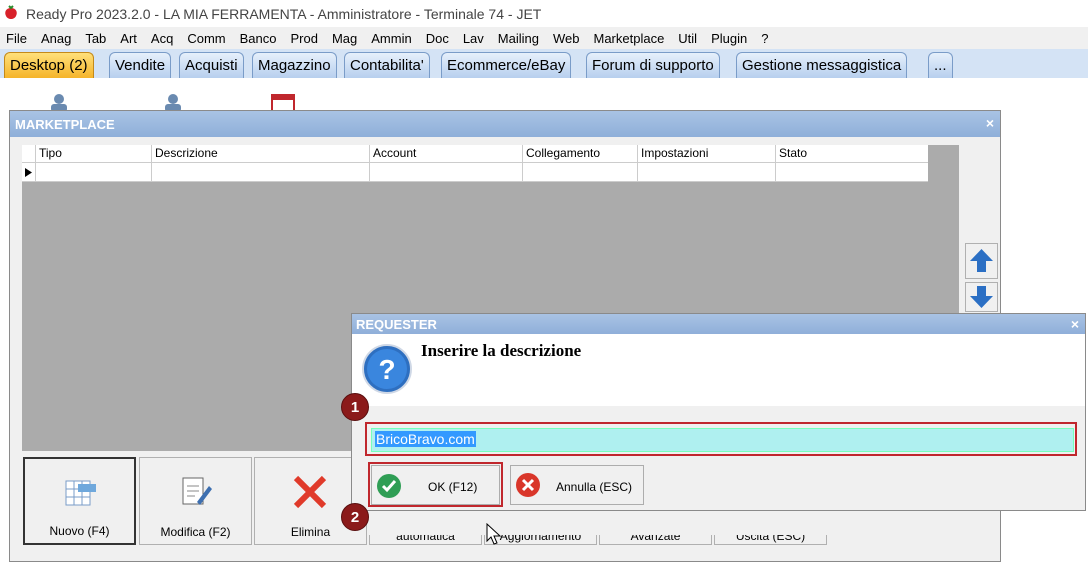  Describe the element at coordinates (128, 38) in the screenshot. I see `menu-item: Art` at that location.